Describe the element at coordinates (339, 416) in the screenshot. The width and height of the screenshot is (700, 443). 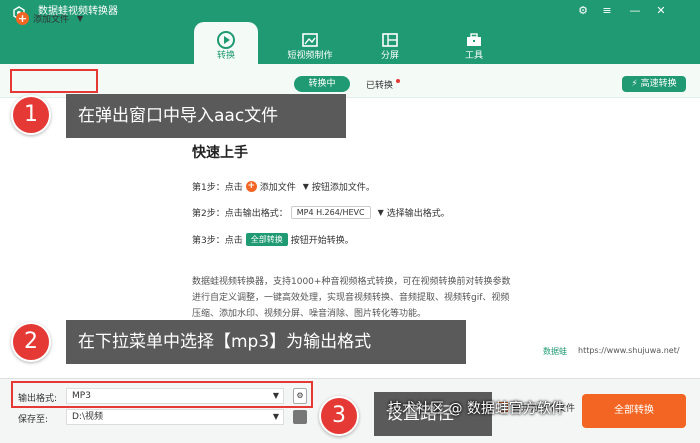
I see `step-number-3: 3` at that location.